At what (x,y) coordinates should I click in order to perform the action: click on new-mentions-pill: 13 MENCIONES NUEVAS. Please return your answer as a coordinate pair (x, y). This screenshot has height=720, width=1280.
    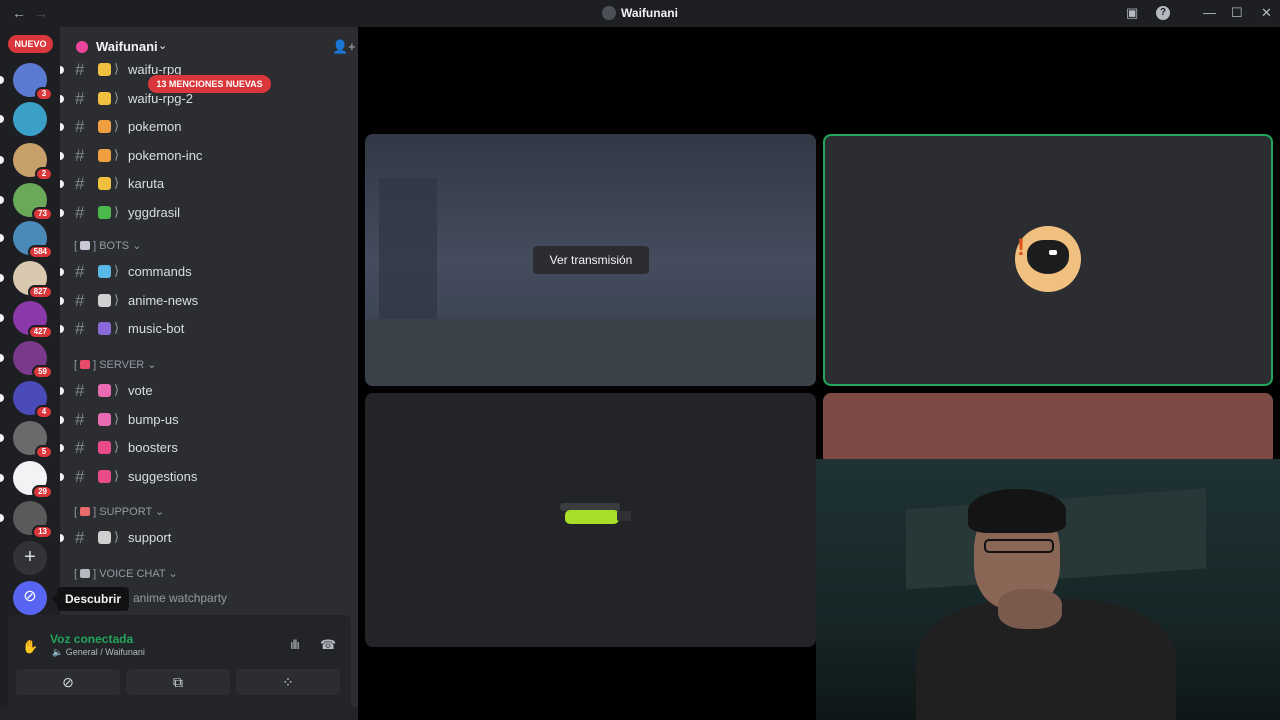
    Looking at the image, I should click on (209, 84).